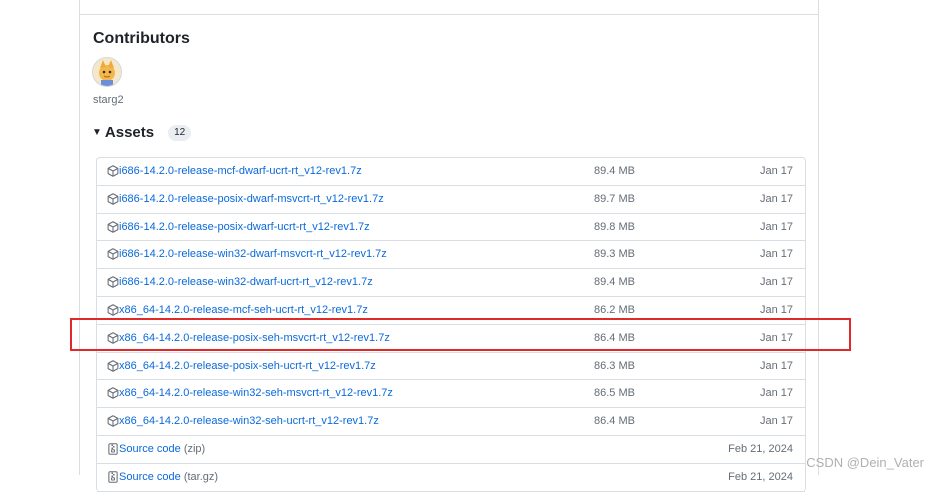 The height and width of the screenshot is (492, 929). What do you see at coordinates (451, 450) in the screenshot?
I see `asset-row: Source code (zip) Feb 21, 2024` at bounding box center [451, 450].